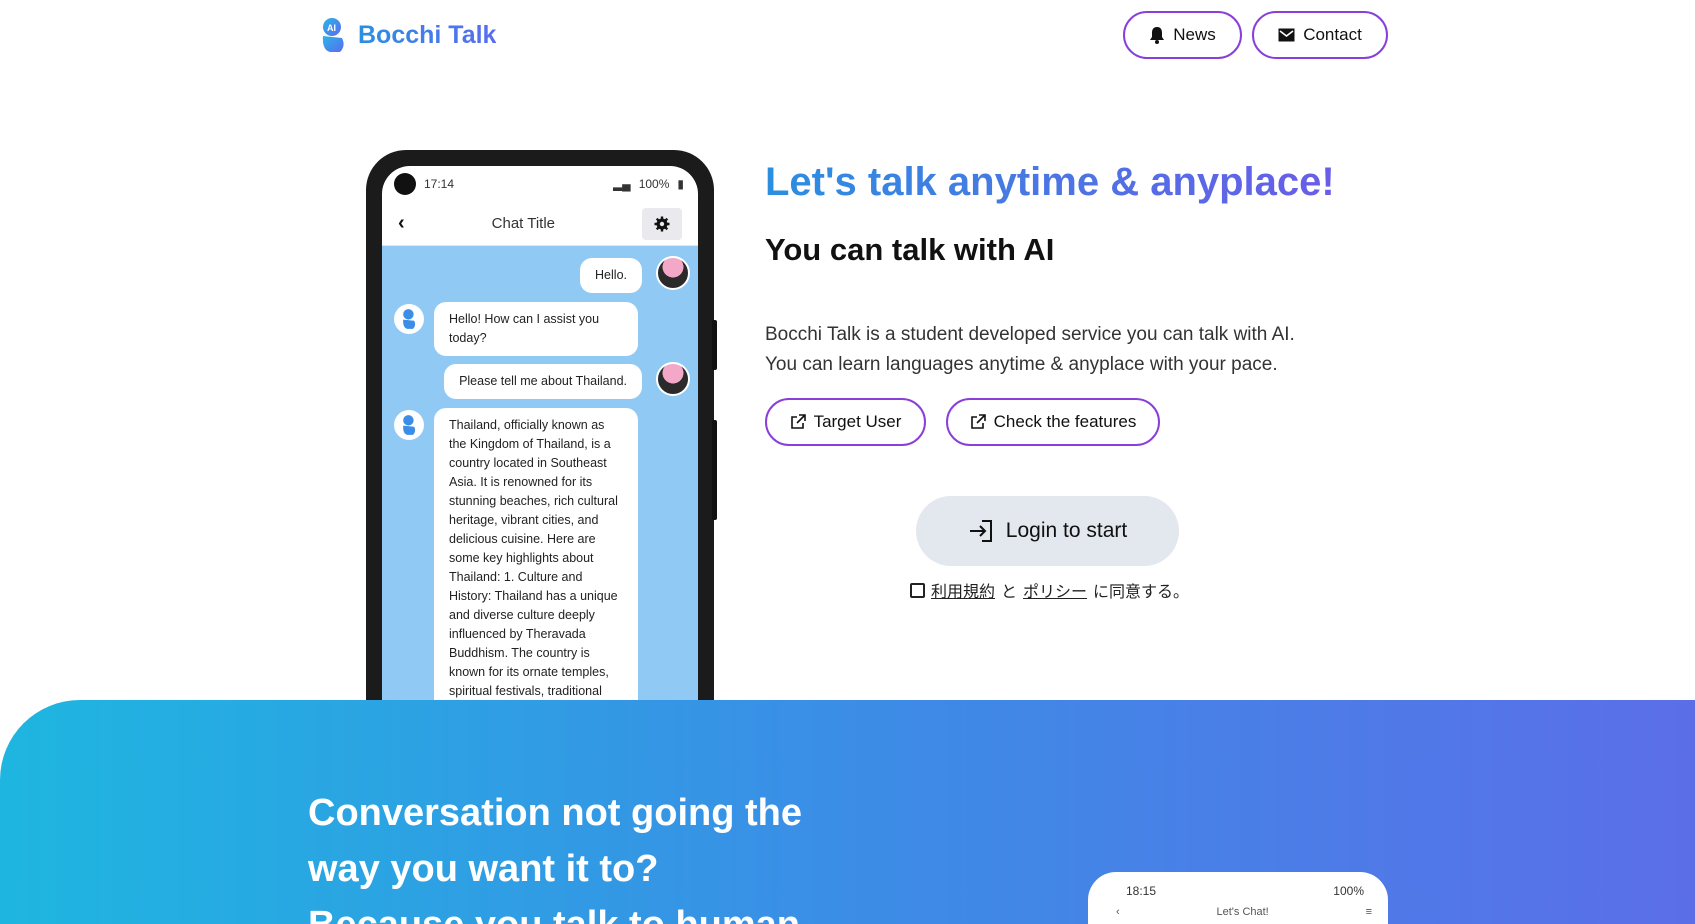  What do you see at coordinates (1009, 592) in the screenshot?
I see `agree-and: と` at bounding box center [1009, 592].